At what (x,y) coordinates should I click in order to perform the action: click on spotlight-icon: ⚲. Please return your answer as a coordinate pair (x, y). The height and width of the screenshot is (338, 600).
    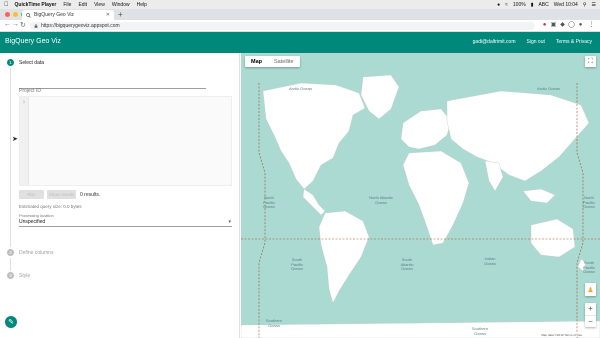
    Looking at the image, I should click on (585, 5).